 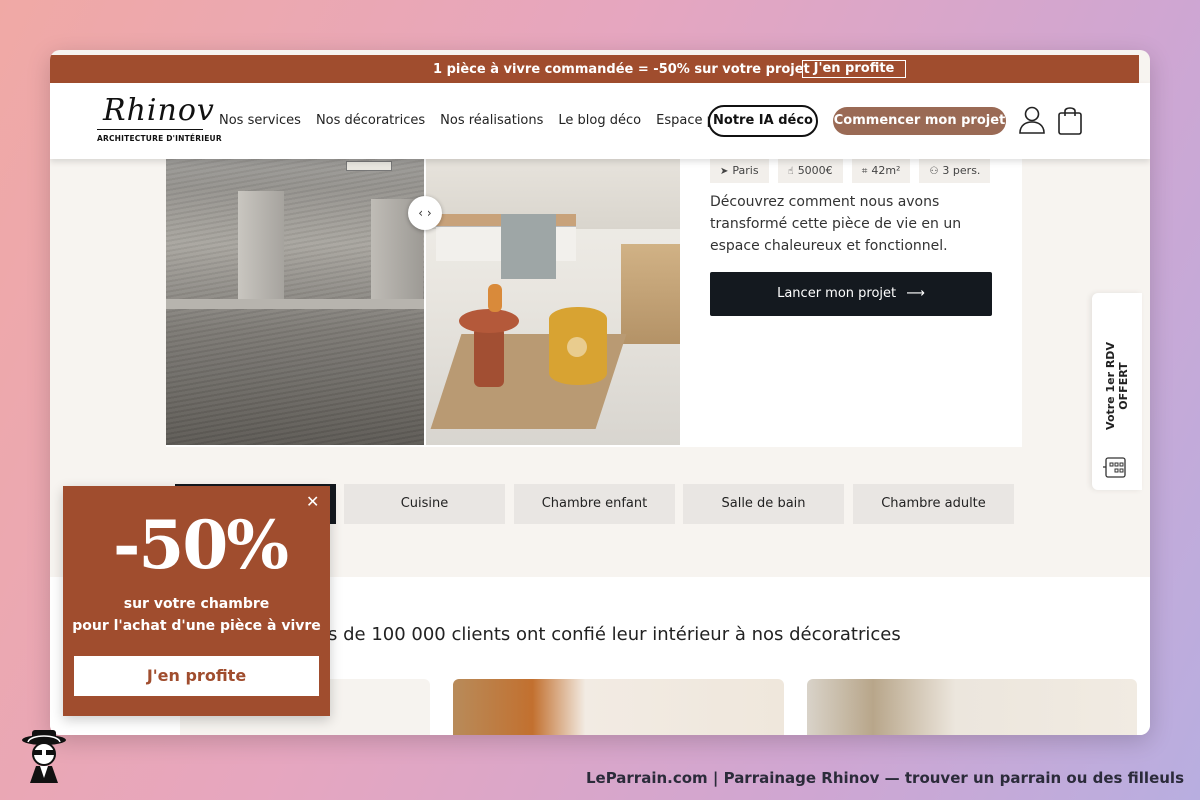 What do you see at coordinates (201, 545) in the screenshot?
I see `popup-discount: -50%` at bounding box center [201, 545].